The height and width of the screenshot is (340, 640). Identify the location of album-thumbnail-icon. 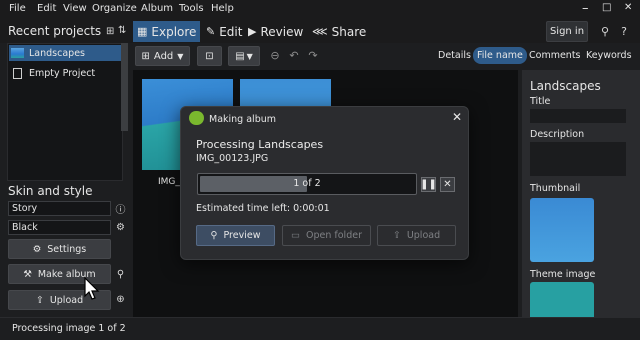
(17, 53).